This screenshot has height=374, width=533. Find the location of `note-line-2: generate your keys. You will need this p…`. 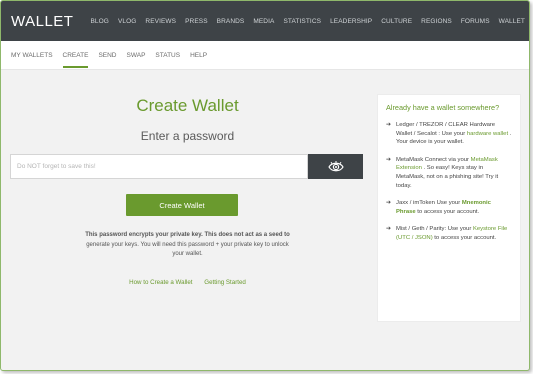

note-line-2: generate your keys. You will need this p… is located at coordinates (187, 244).